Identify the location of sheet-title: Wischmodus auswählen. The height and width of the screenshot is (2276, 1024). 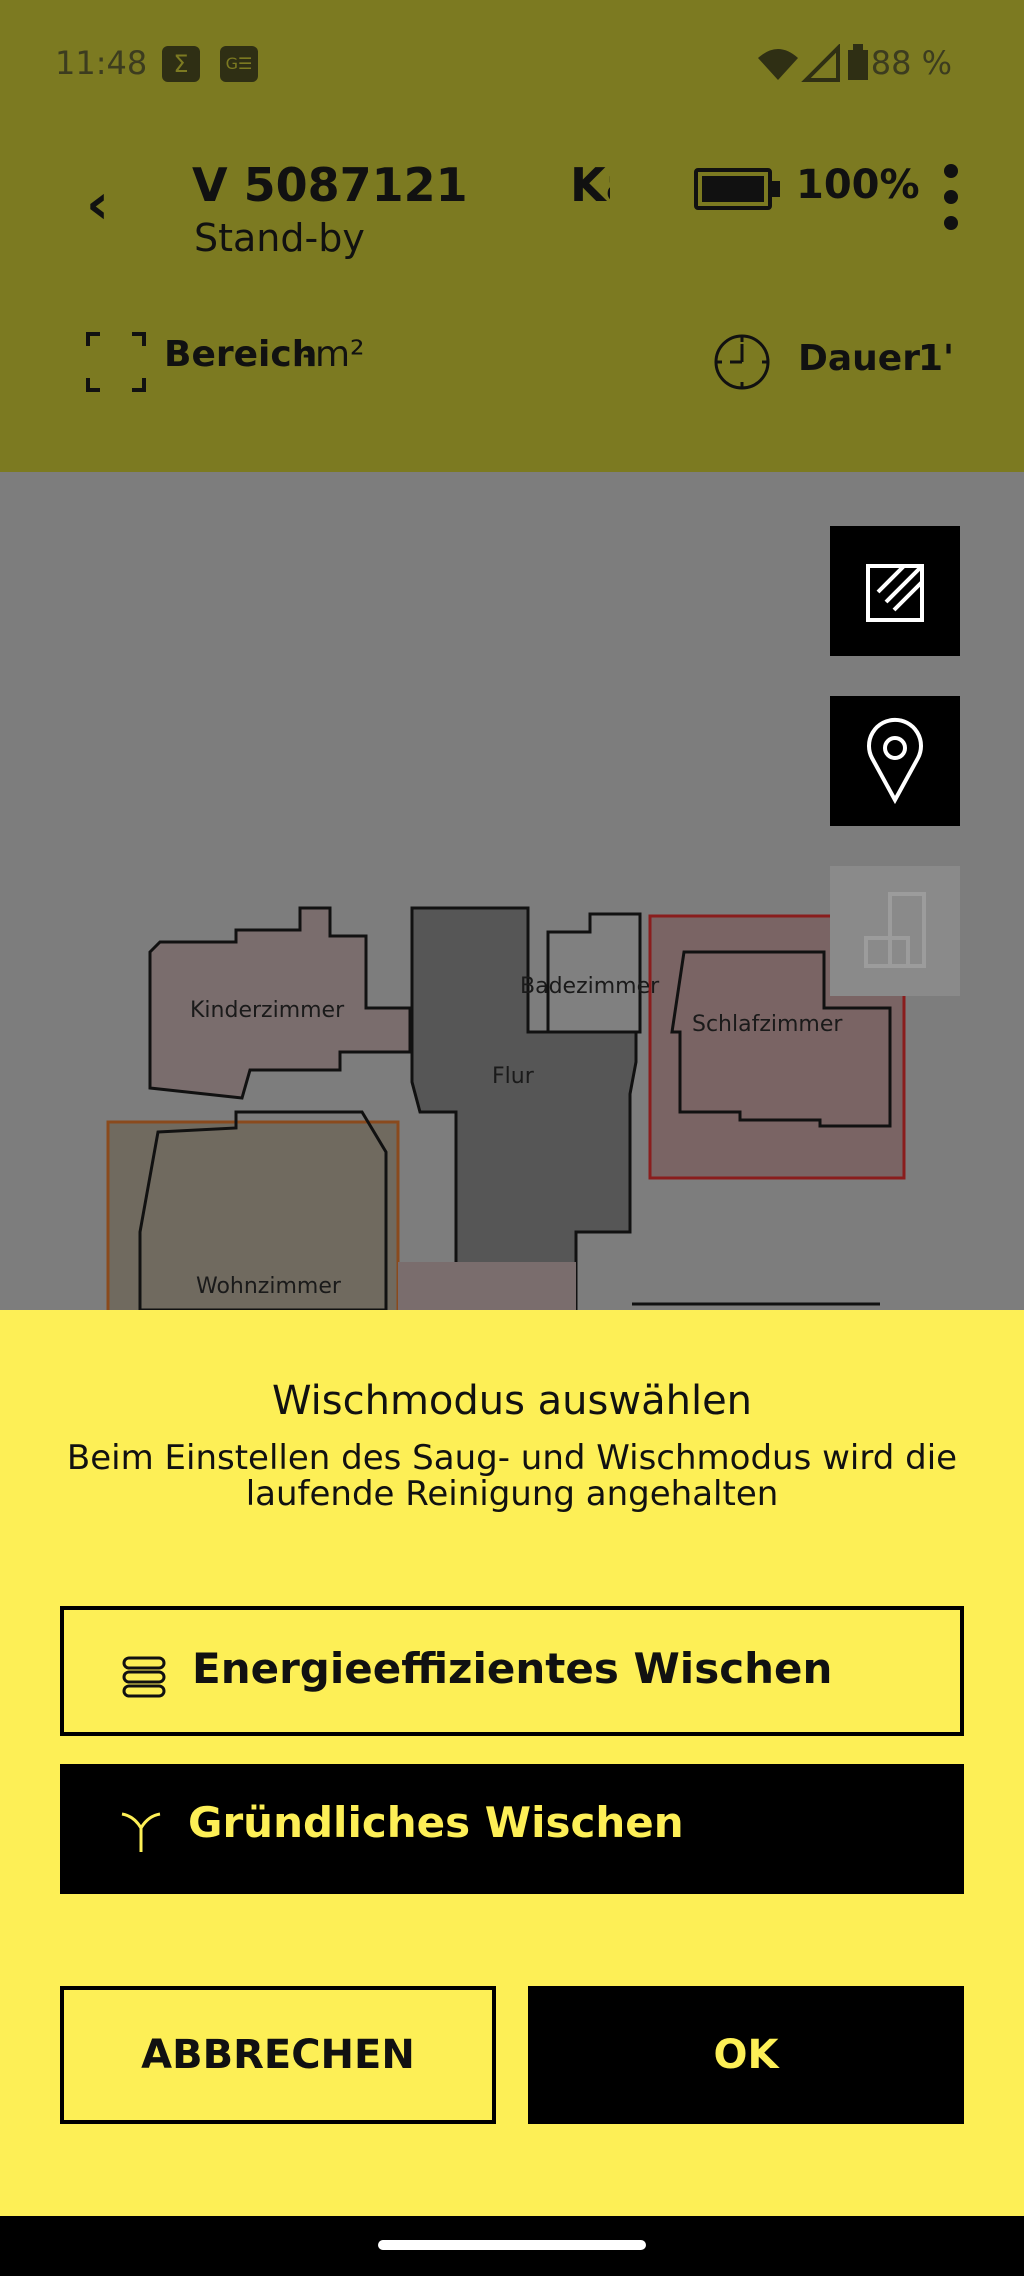
(512, 1401).